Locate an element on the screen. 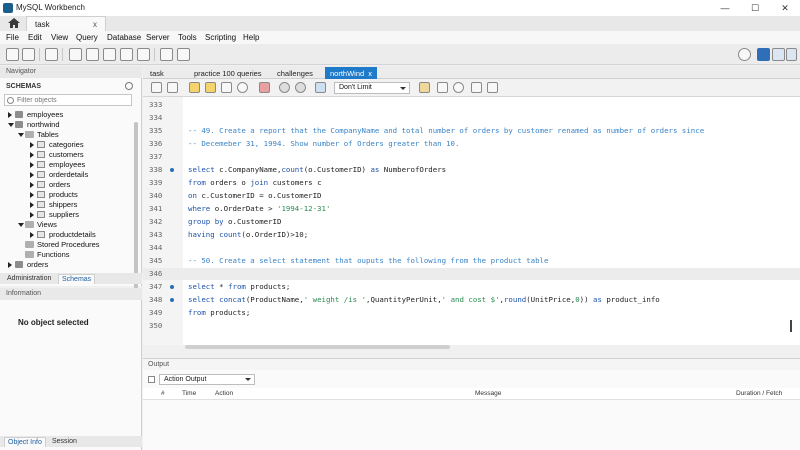 This screenshot has width=800, height=450. search-table-data-icon is located at coordinates (166, 54).